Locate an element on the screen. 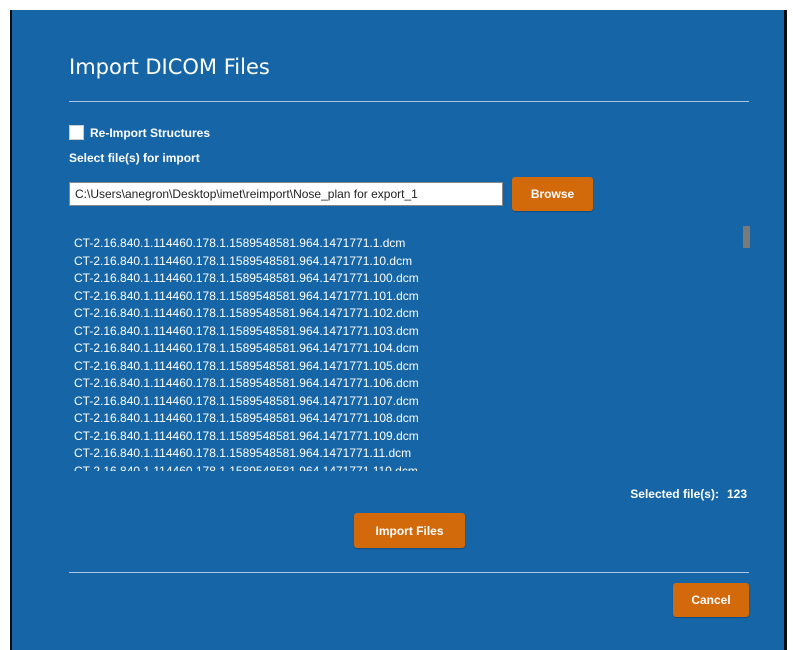  reimport-structures-label: Re-Import Structures is located at coordinates (150, 132).